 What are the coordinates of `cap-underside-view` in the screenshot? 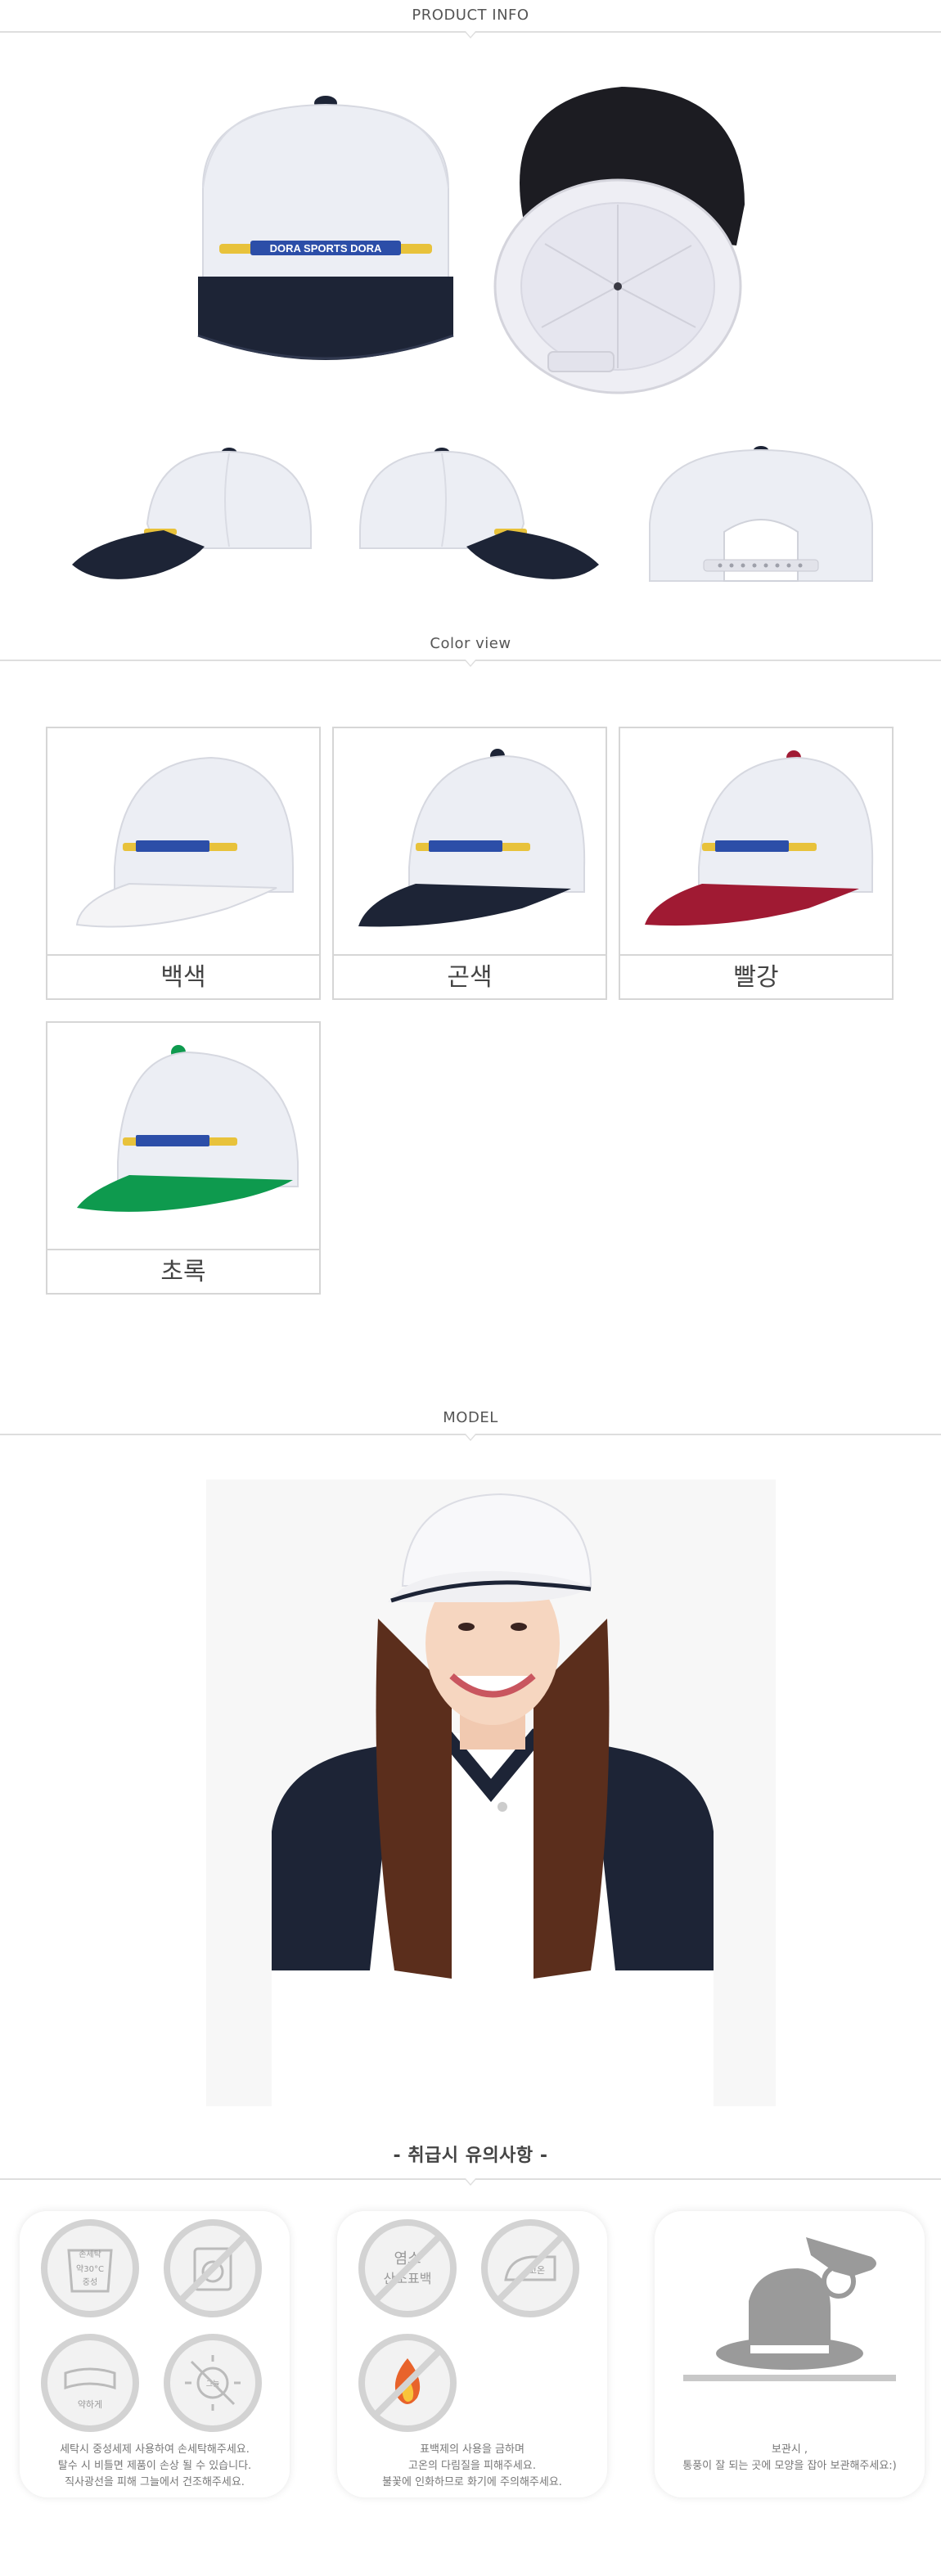 It's located at (619, 240).